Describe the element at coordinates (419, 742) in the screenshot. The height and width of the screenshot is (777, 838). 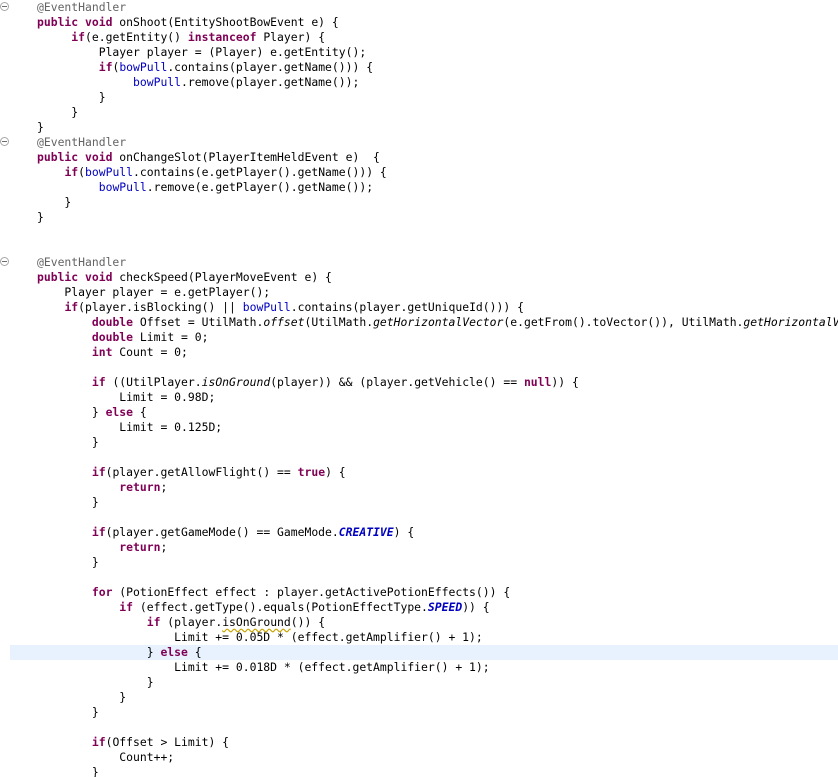
I see `code-line: if(Offset > Limit) {` at that location.